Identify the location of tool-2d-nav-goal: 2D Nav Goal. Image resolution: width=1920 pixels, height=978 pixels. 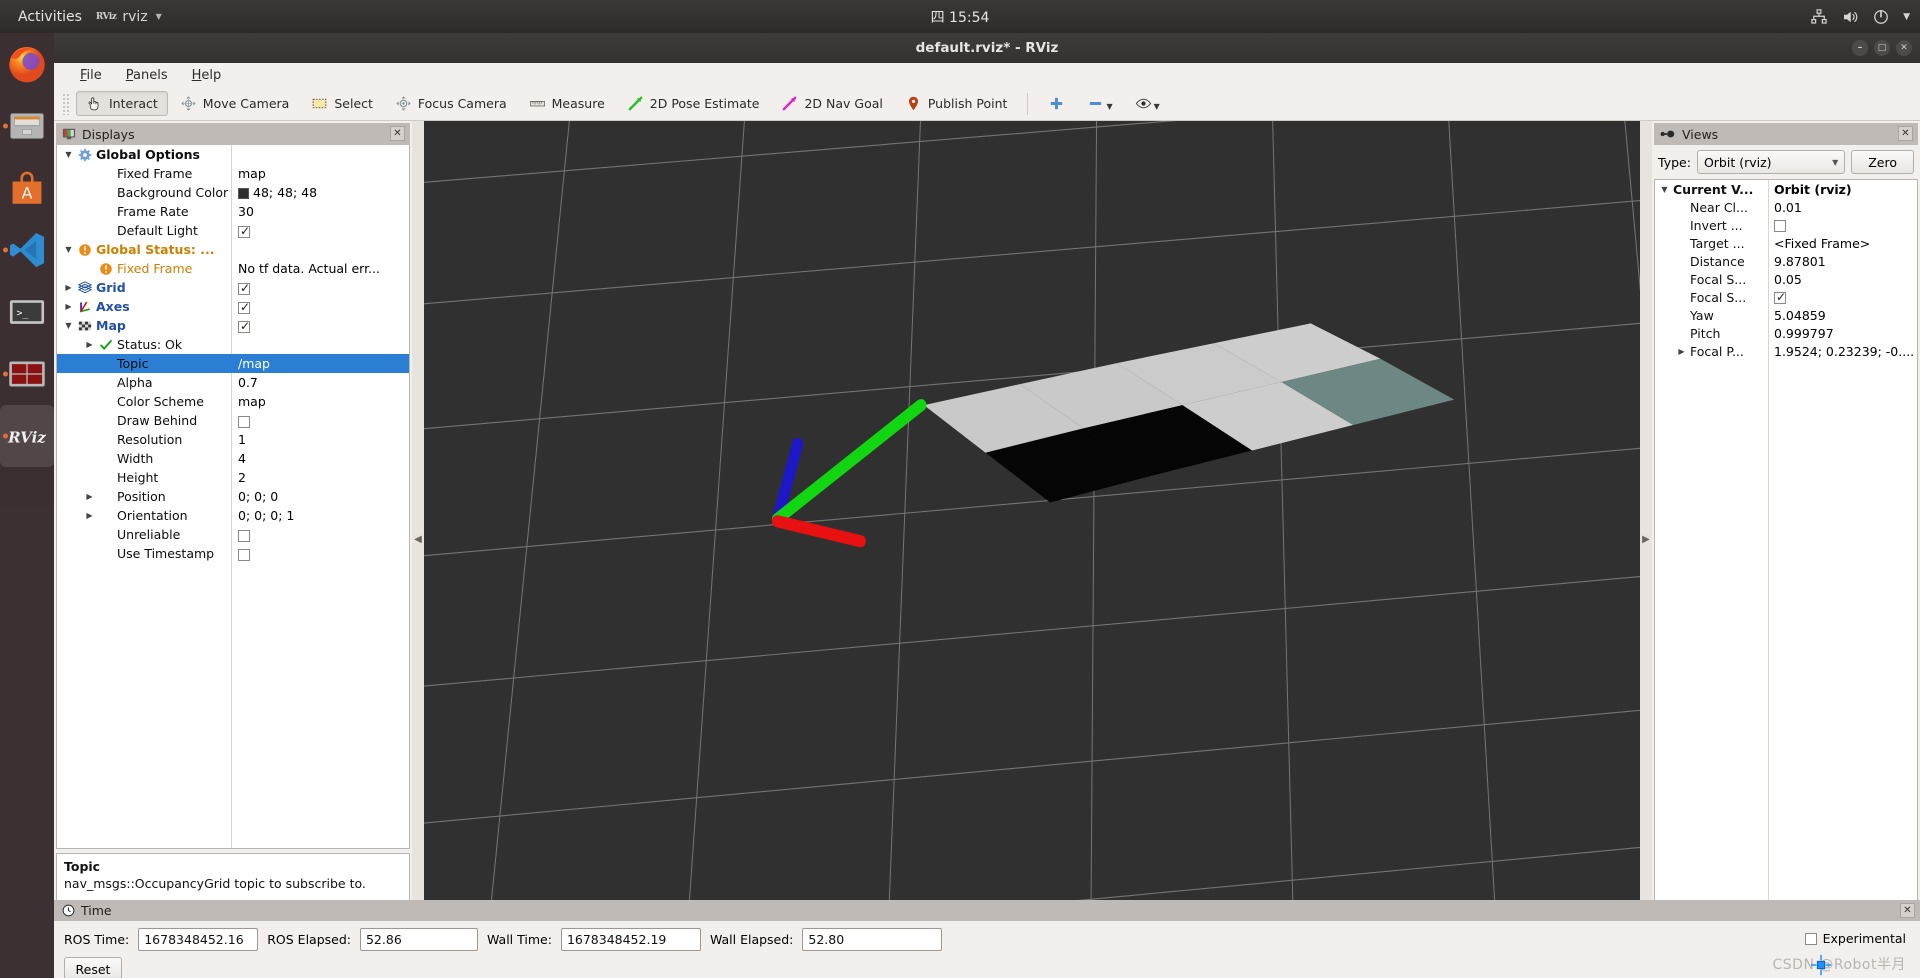
(831, 103).